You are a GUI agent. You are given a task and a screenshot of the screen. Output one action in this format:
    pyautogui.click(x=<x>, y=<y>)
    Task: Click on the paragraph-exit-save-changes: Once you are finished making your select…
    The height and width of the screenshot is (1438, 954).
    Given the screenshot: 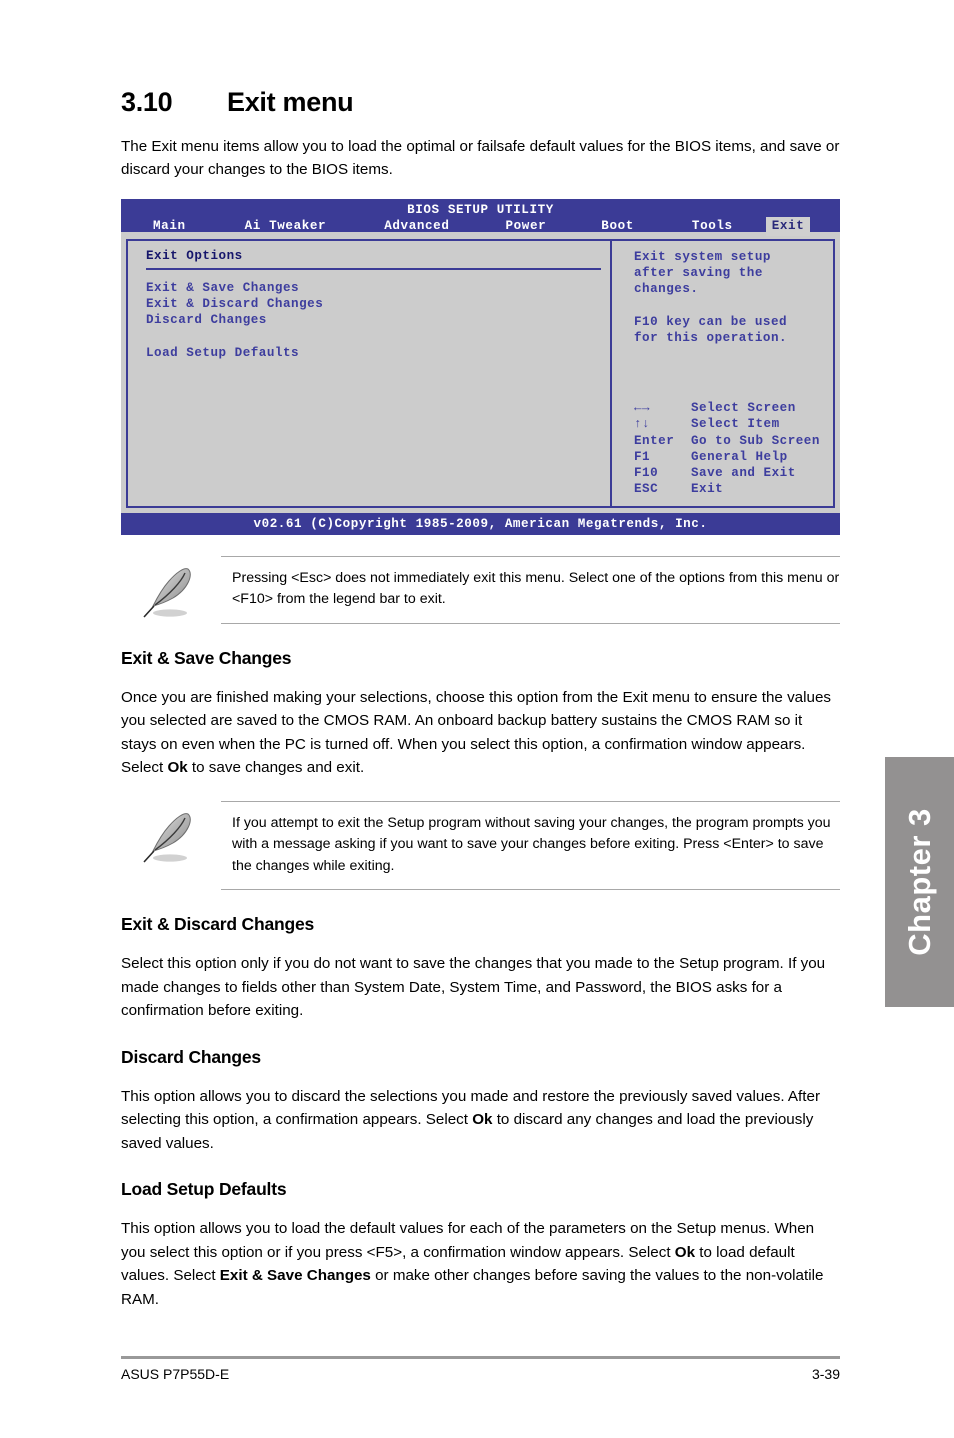 What is the action you would take?
    pyautogui.click(x=480, y=724)
    